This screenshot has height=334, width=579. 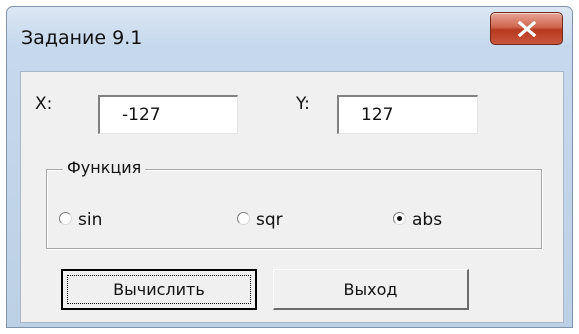 I want to click on focus-rectangle, so click(x=159, y=289).